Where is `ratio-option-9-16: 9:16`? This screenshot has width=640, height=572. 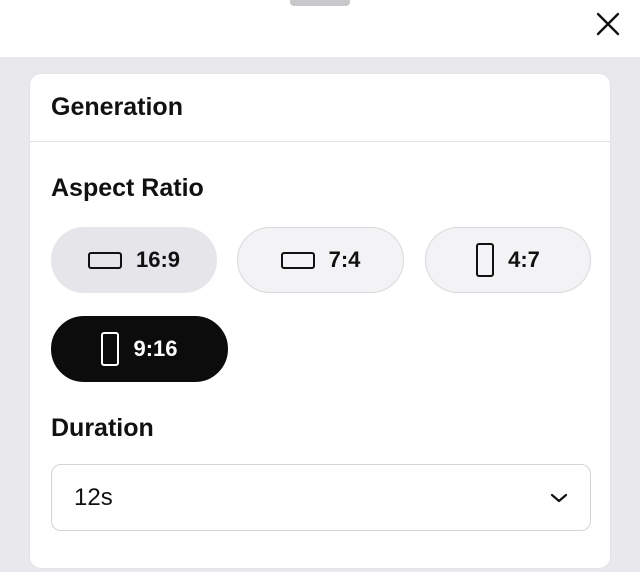 ratio-option-9-16: 9:16 is located at coordinates (139, 349).